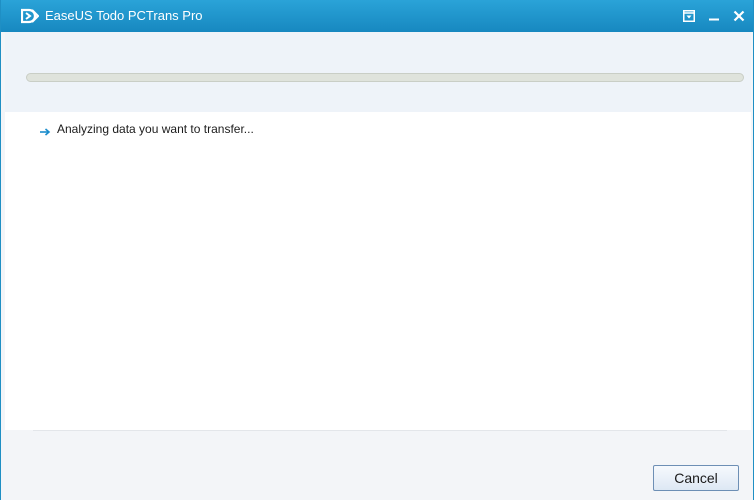 The image size is (754, 500). Describe the element at coordinates (739, 16) in the screenshot. I see `close-icon` at that location.